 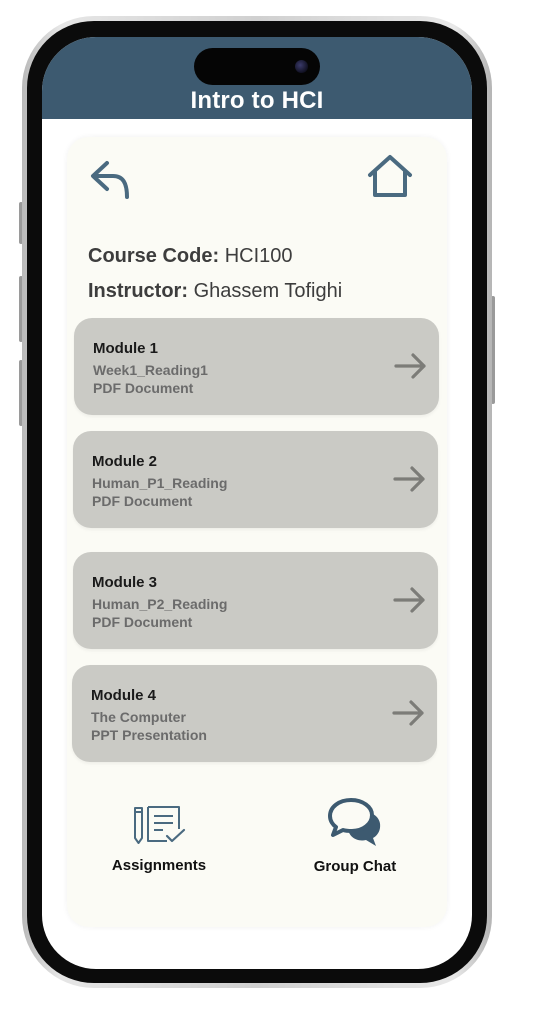 I want to click on back-arrow-icon, so click(x=110, y=180).